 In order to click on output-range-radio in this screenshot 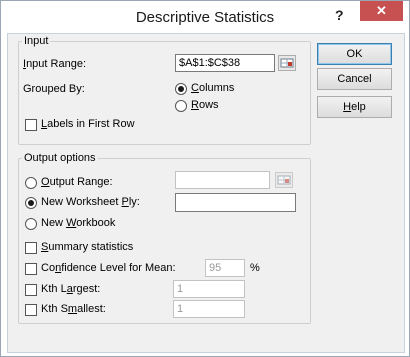, I will do `click(31, 183)`.